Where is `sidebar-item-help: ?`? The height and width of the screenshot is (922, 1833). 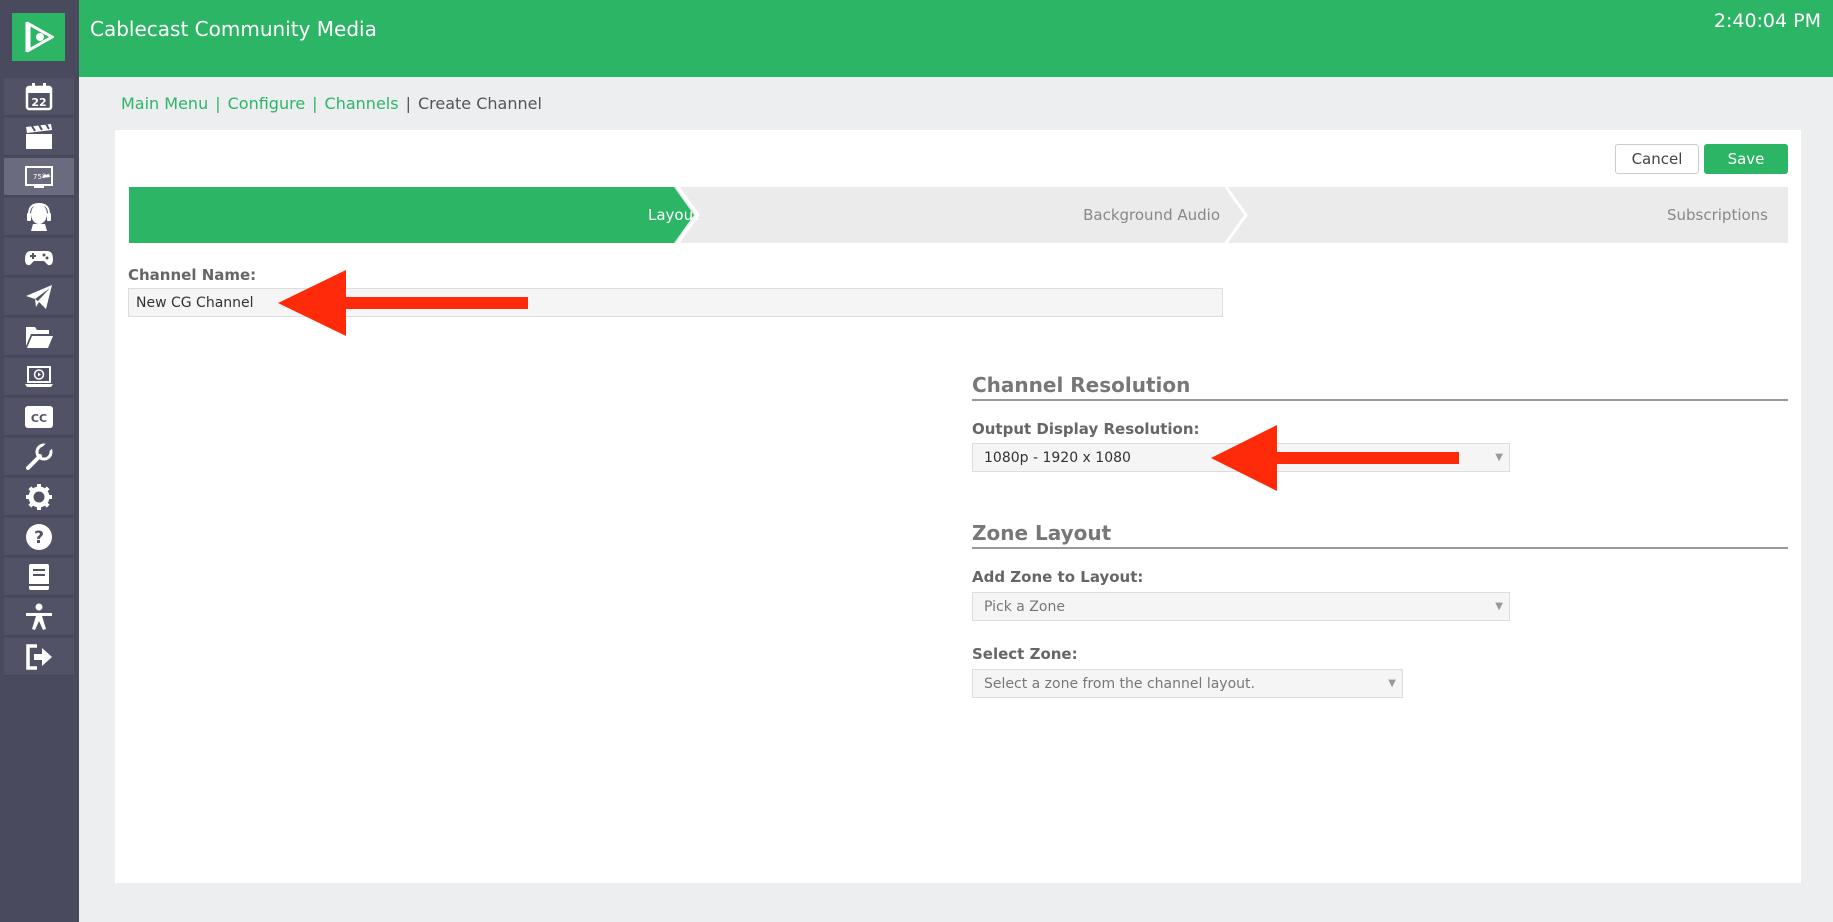
sidebar-item-help: ? is located at coordinates (39, 537).